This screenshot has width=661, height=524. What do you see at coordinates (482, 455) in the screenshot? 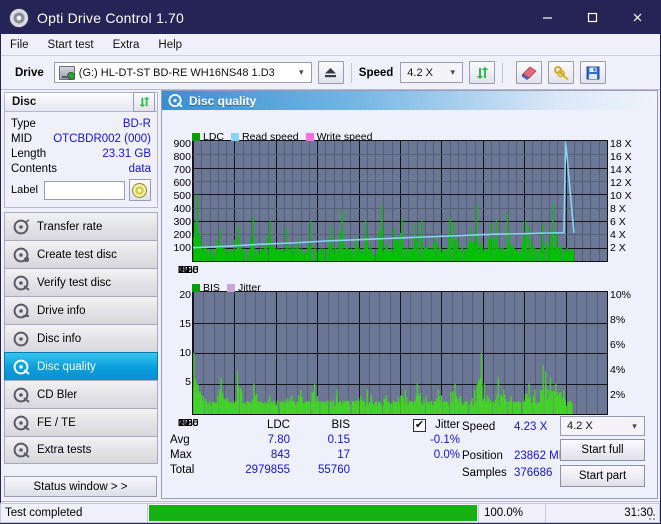
I see `position-label: Position` at bounding box center [482, 455].